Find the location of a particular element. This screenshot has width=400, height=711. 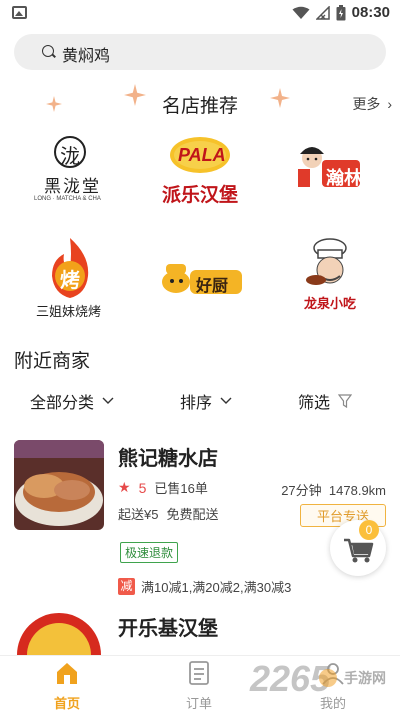

recommend-header: 名店推荐 更多 › is located at coordinates (200, 104).